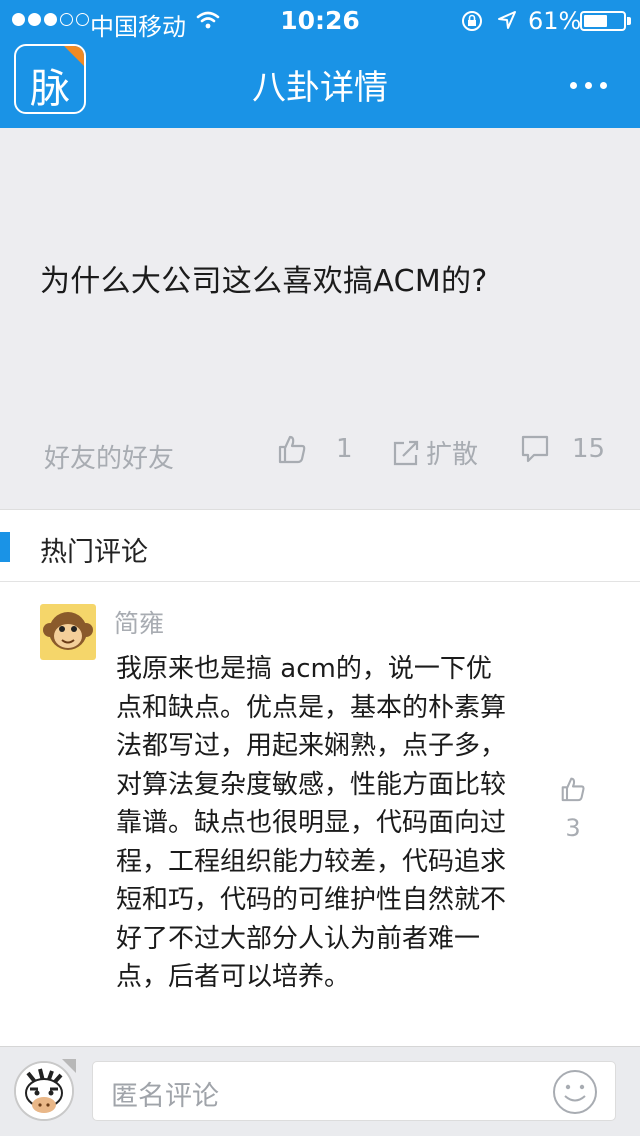  I want to click on more-options-icon, so click(588, 85).